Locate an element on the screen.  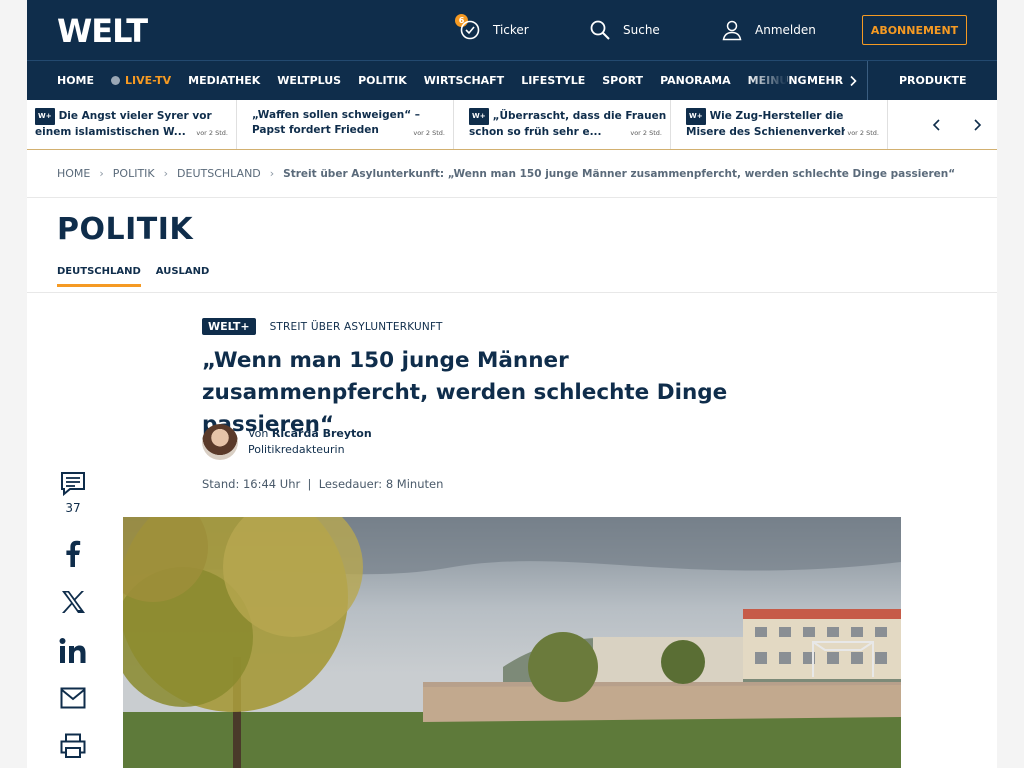
author-avatar is located at coordinates (220, 442).